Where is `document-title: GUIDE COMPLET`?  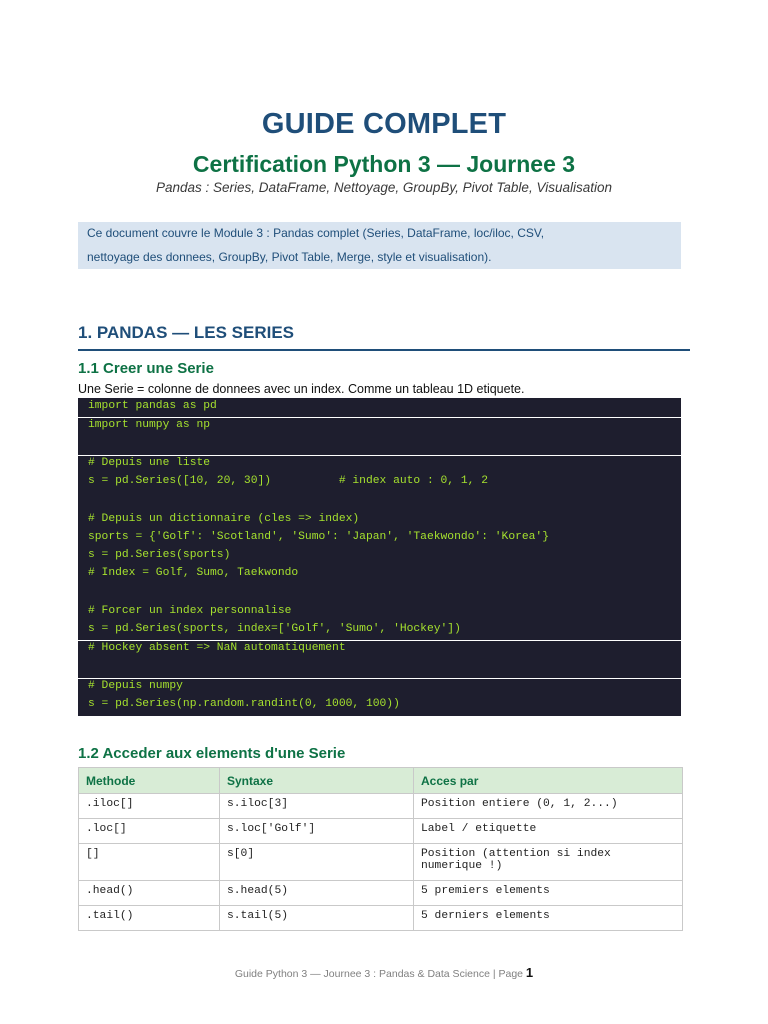
document-title: GUIDE COMPLET is located at coordinates (384, 124).